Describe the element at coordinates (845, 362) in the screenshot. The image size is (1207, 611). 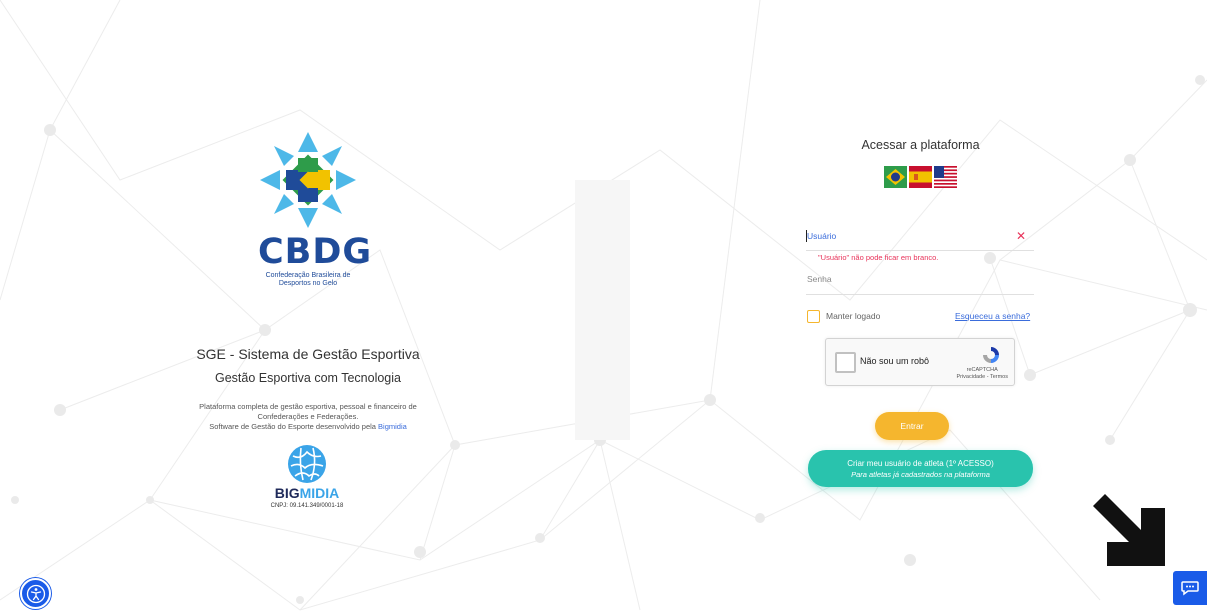
I see `recaptcha-checkbox` at that location.